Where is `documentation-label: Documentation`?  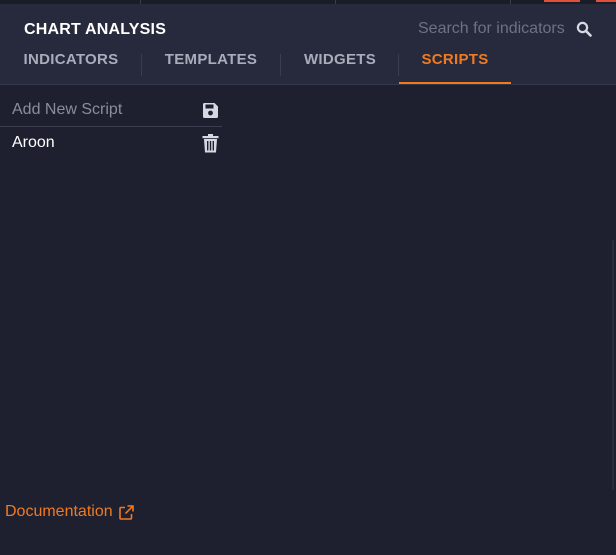
documentation-label: Documentation is located at coordinates (59, 511).